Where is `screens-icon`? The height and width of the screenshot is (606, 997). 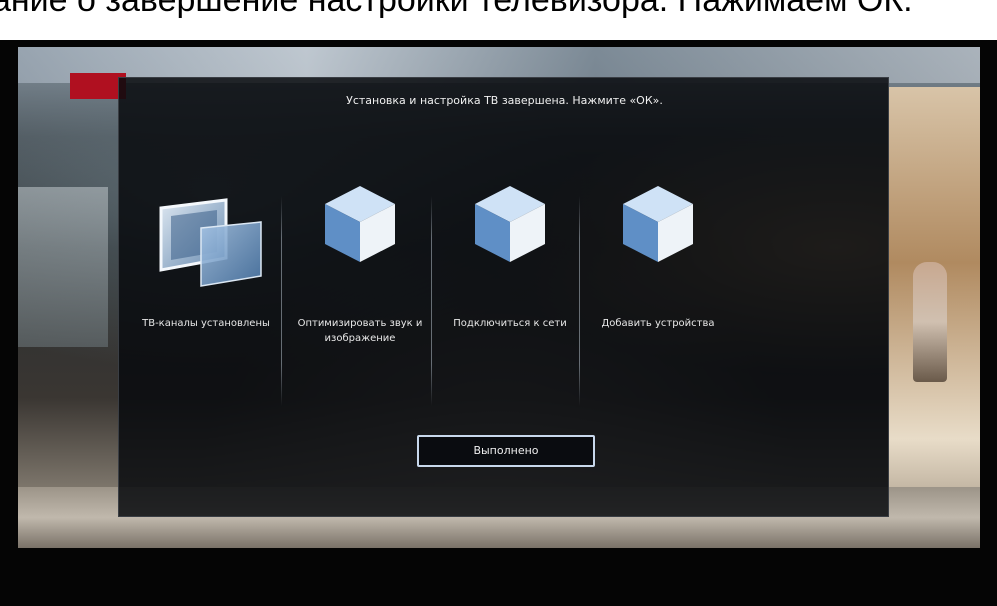
screens-icon is located at coordinates (210, 242).